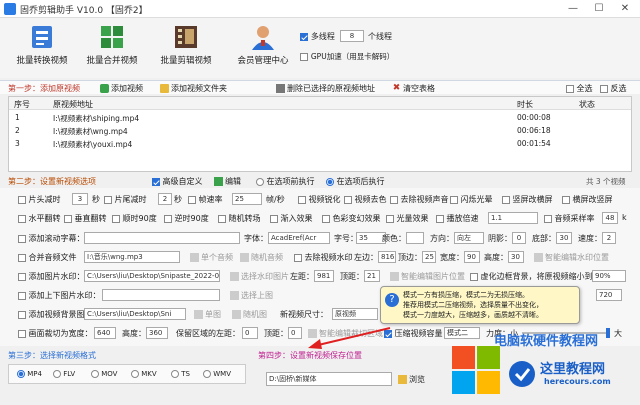 This screenshot has width=640, height=405. I want to click on batch-convert-button: 批量转换视频, so click(42, 49).